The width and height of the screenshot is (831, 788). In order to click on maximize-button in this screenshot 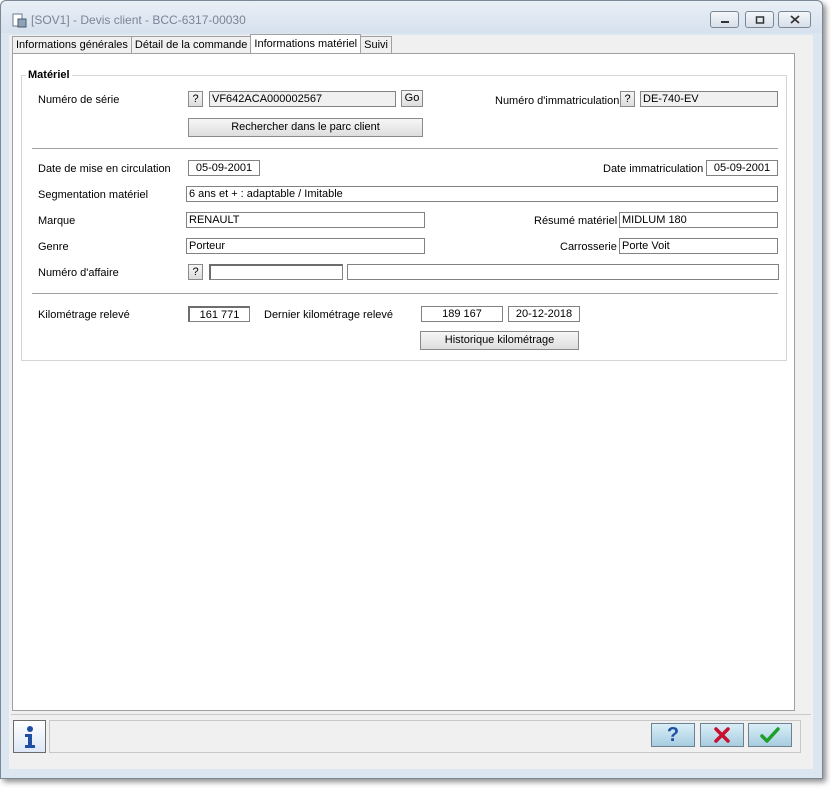, I will do `click(759, 19)`.